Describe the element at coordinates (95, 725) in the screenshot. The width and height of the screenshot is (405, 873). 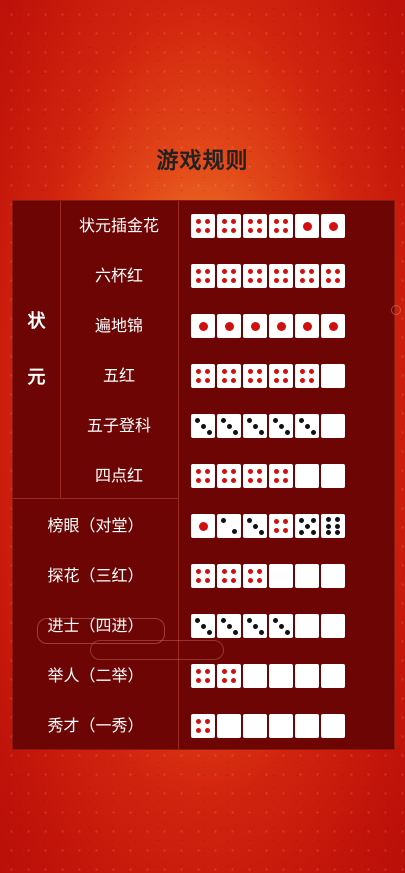
I see `rule-name: 秀才（一秀）` at that location.